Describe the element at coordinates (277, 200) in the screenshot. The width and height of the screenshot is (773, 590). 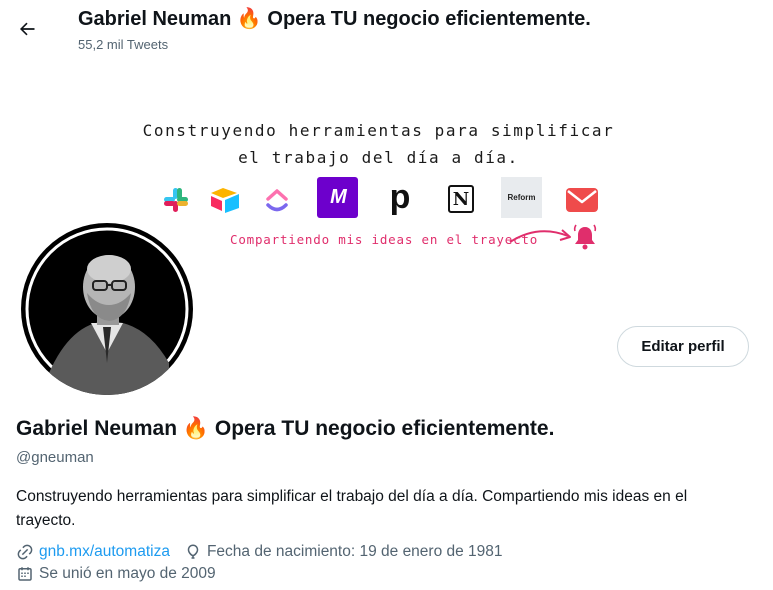
I see `clickup-logo-icon` at that location.